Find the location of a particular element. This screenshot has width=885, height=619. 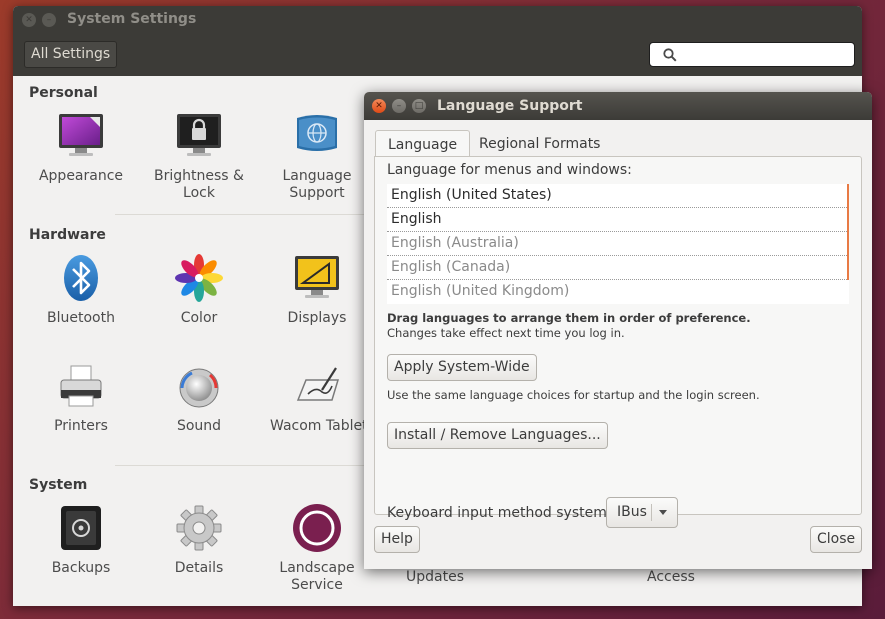

launcher-label: Brightness & Lock is located at coordinates (199, 184).